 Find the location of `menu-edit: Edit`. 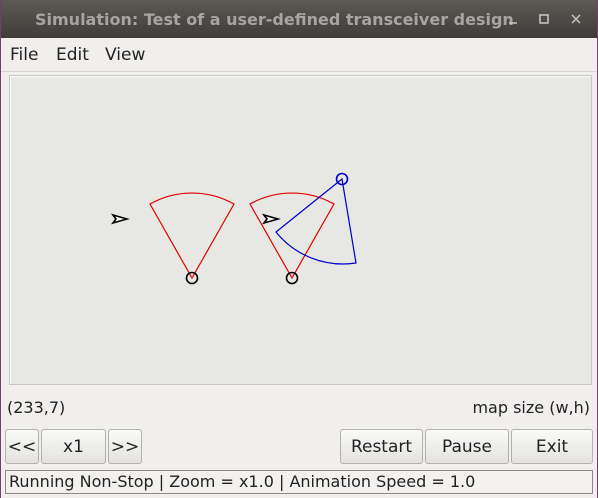

menu-edit: Edit is located at coordinates (72, 55).